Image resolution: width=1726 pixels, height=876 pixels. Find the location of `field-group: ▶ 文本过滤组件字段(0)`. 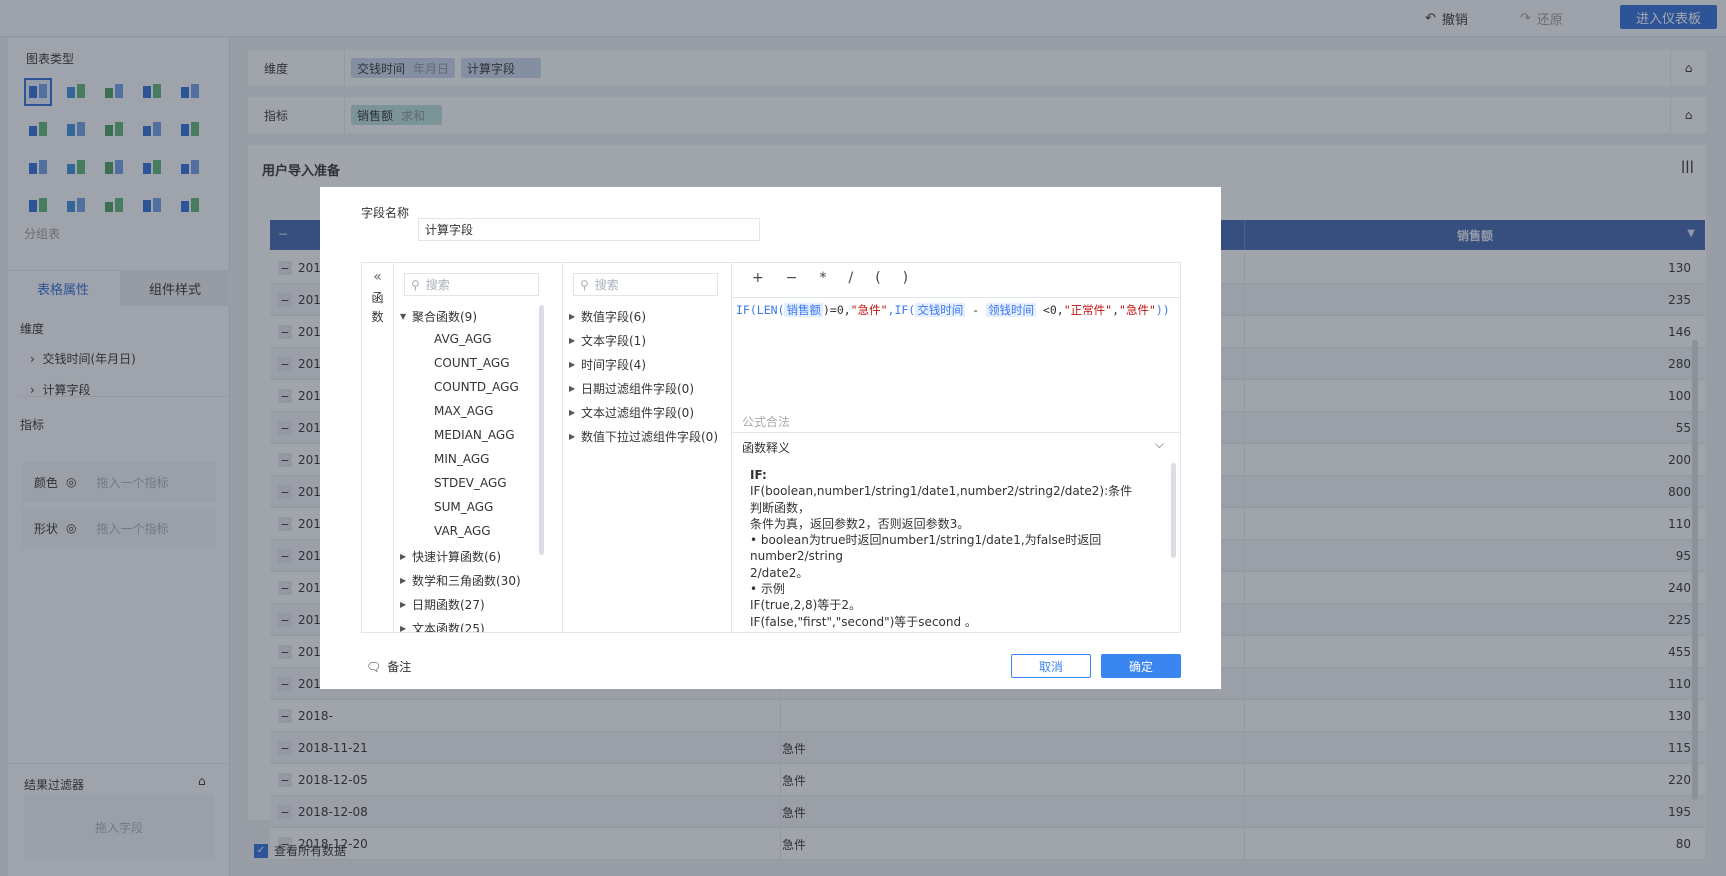

field-group: ▶ 文本过滤组件字段(0) is located at coordinates (631, 412).